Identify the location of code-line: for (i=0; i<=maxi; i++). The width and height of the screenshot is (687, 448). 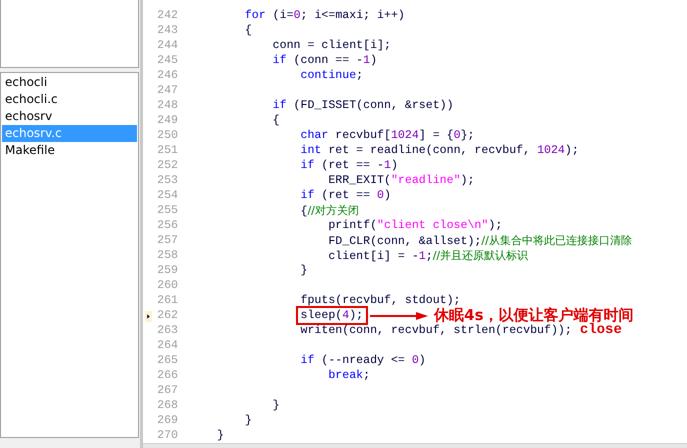
(324, 15).